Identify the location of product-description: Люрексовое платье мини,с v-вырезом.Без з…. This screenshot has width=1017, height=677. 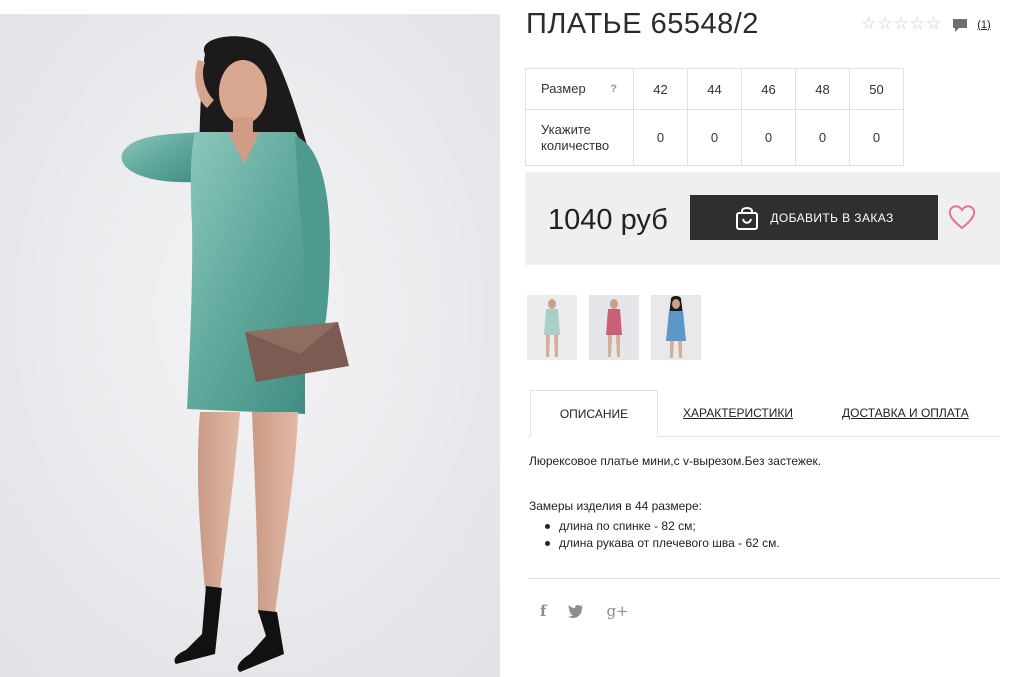
(675, 461).